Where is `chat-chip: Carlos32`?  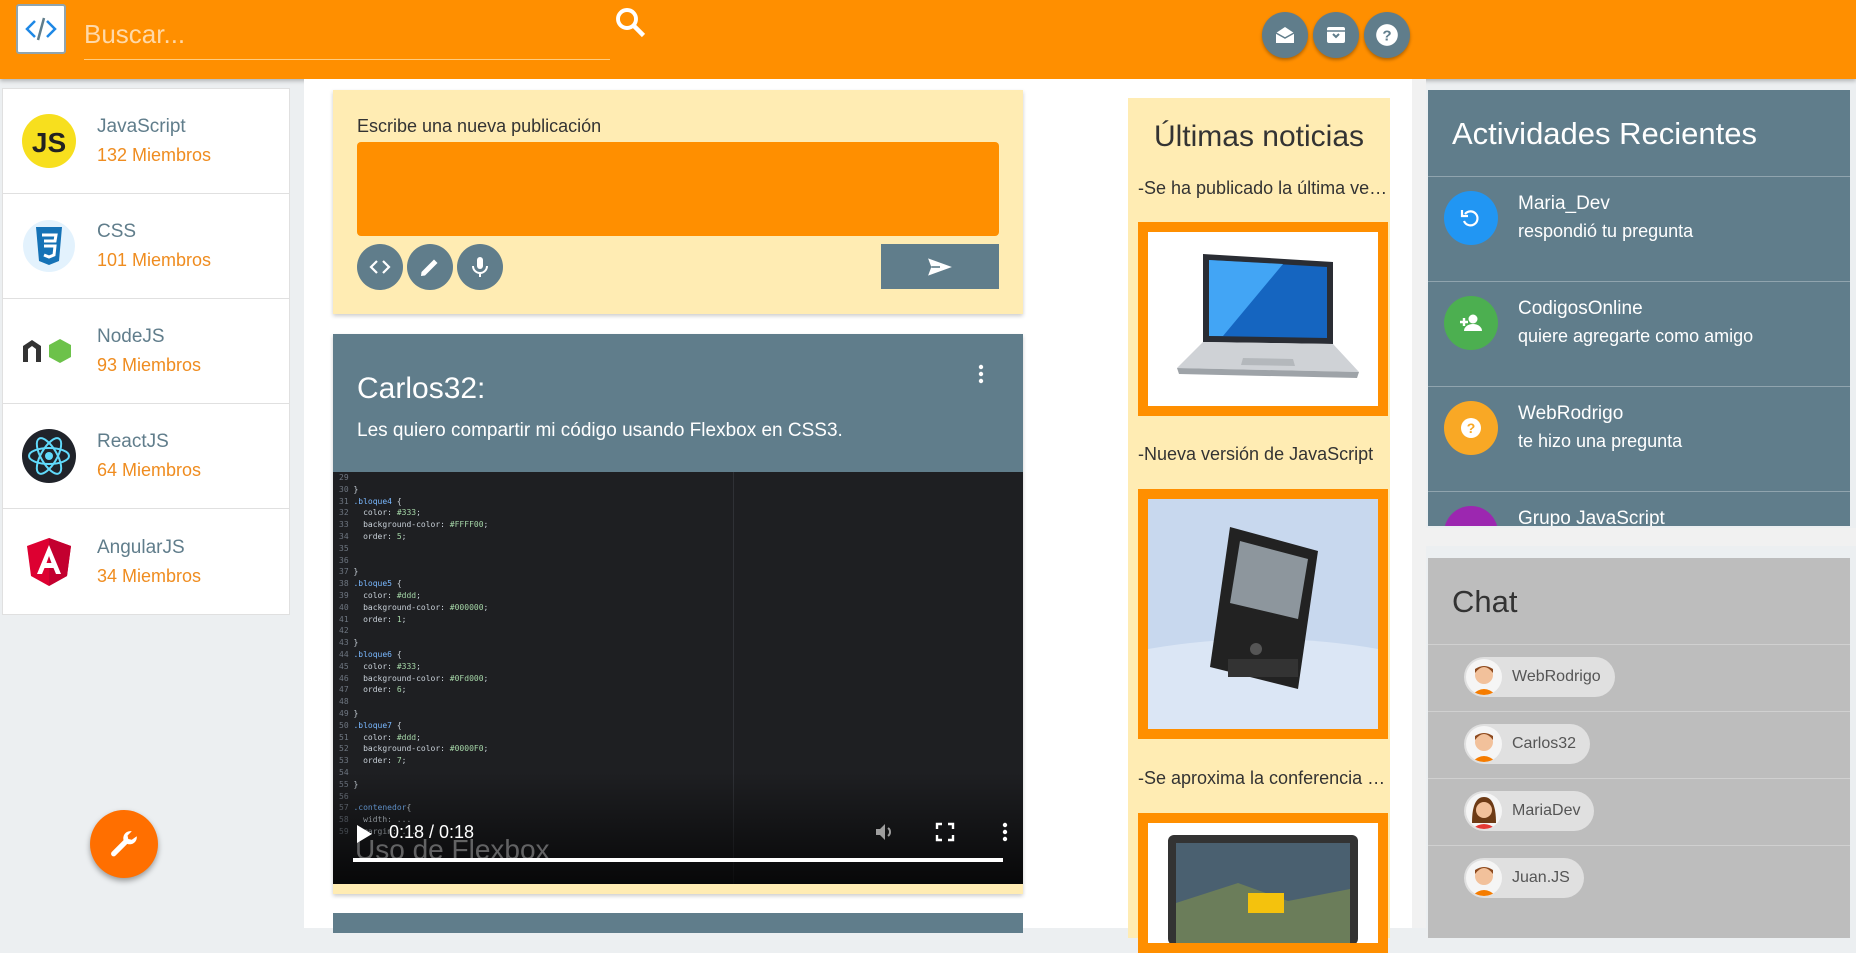
chat-chip: Carlos32 is located at coordinates (1527, 744).